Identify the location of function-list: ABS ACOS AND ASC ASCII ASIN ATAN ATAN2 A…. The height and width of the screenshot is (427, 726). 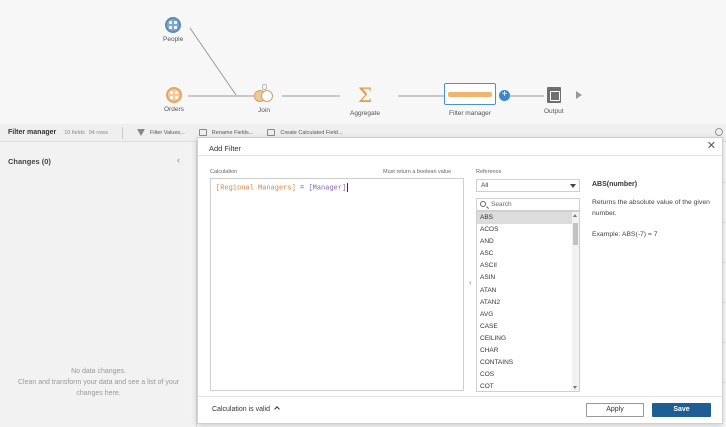
(528, 301).